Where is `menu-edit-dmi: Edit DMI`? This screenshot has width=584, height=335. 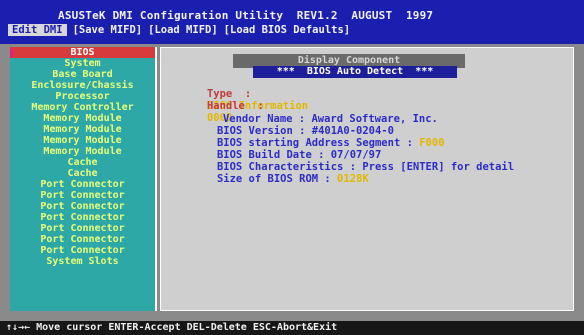 menu-edit-dmi: Edit DMI is located at coordinates (37, 29).